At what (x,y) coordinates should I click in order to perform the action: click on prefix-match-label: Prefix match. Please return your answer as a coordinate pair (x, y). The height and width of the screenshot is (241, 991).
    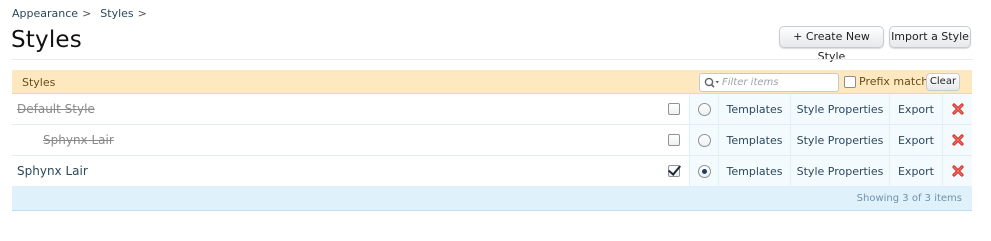
    Looking at the image, I should click on (894, 81).